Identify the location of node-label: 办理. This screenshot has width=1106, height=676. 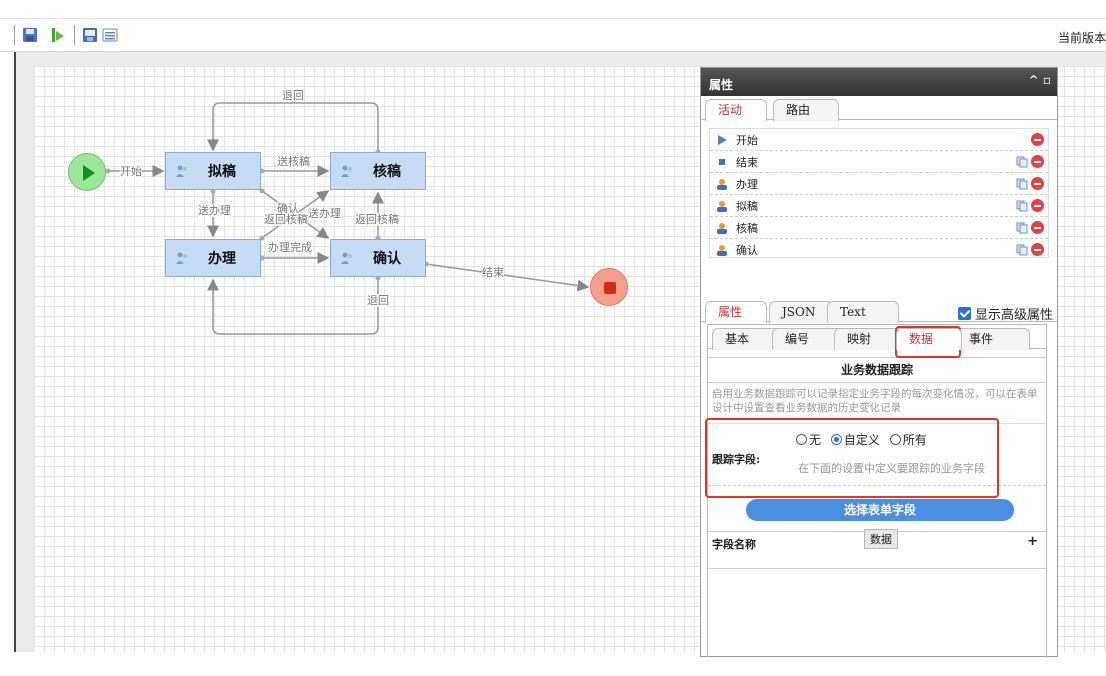
(222, 259).